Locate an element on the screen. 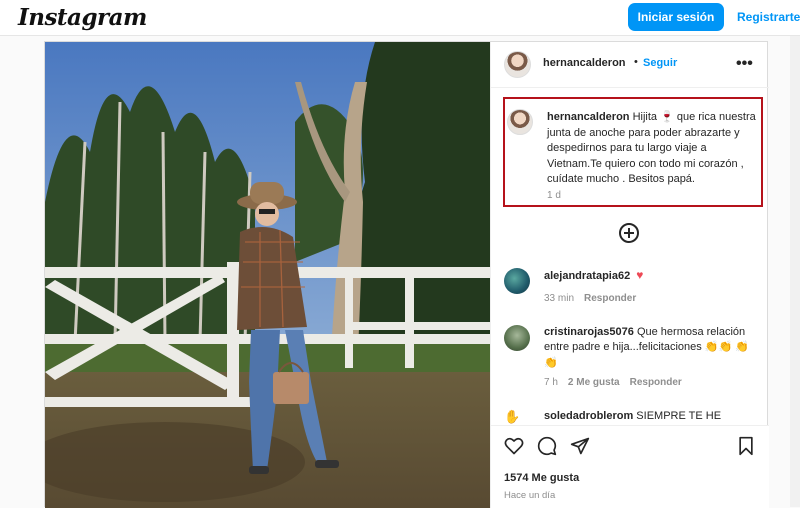  comment-username: alejandratapia62 is located at coordinates (587, 276).